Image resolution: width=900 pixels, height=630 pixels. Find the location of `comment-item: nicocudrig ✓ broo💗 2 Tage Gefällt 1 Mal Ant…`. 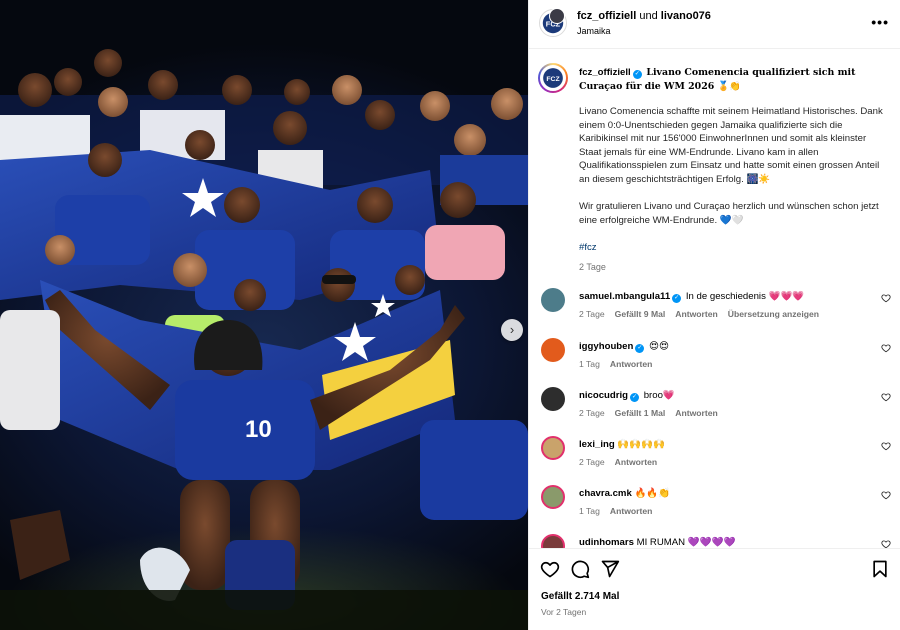

comment-item: nicocudrig ✓ broo💗 2 Tage Gefällt 1 Mal Ant… is located at coordinates (714, 409).